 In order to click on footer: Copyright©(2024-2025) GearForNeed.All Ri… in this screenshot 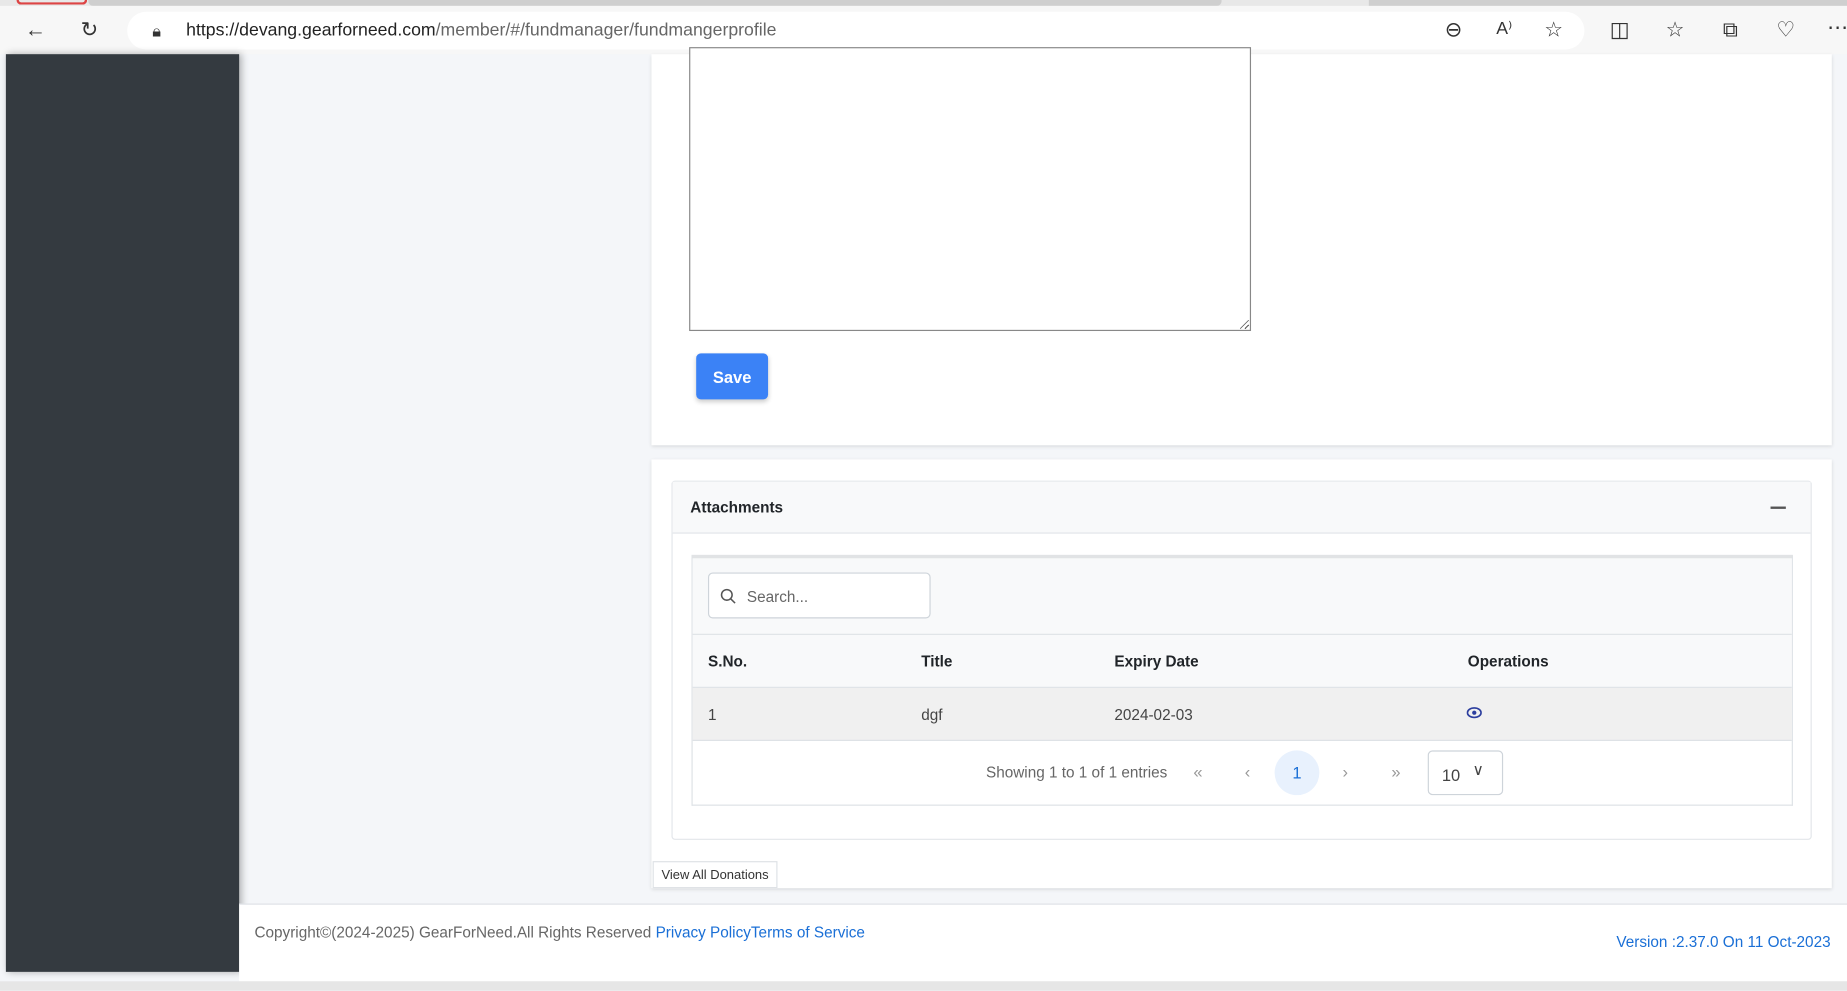, I will do `click(1043, 942)`.